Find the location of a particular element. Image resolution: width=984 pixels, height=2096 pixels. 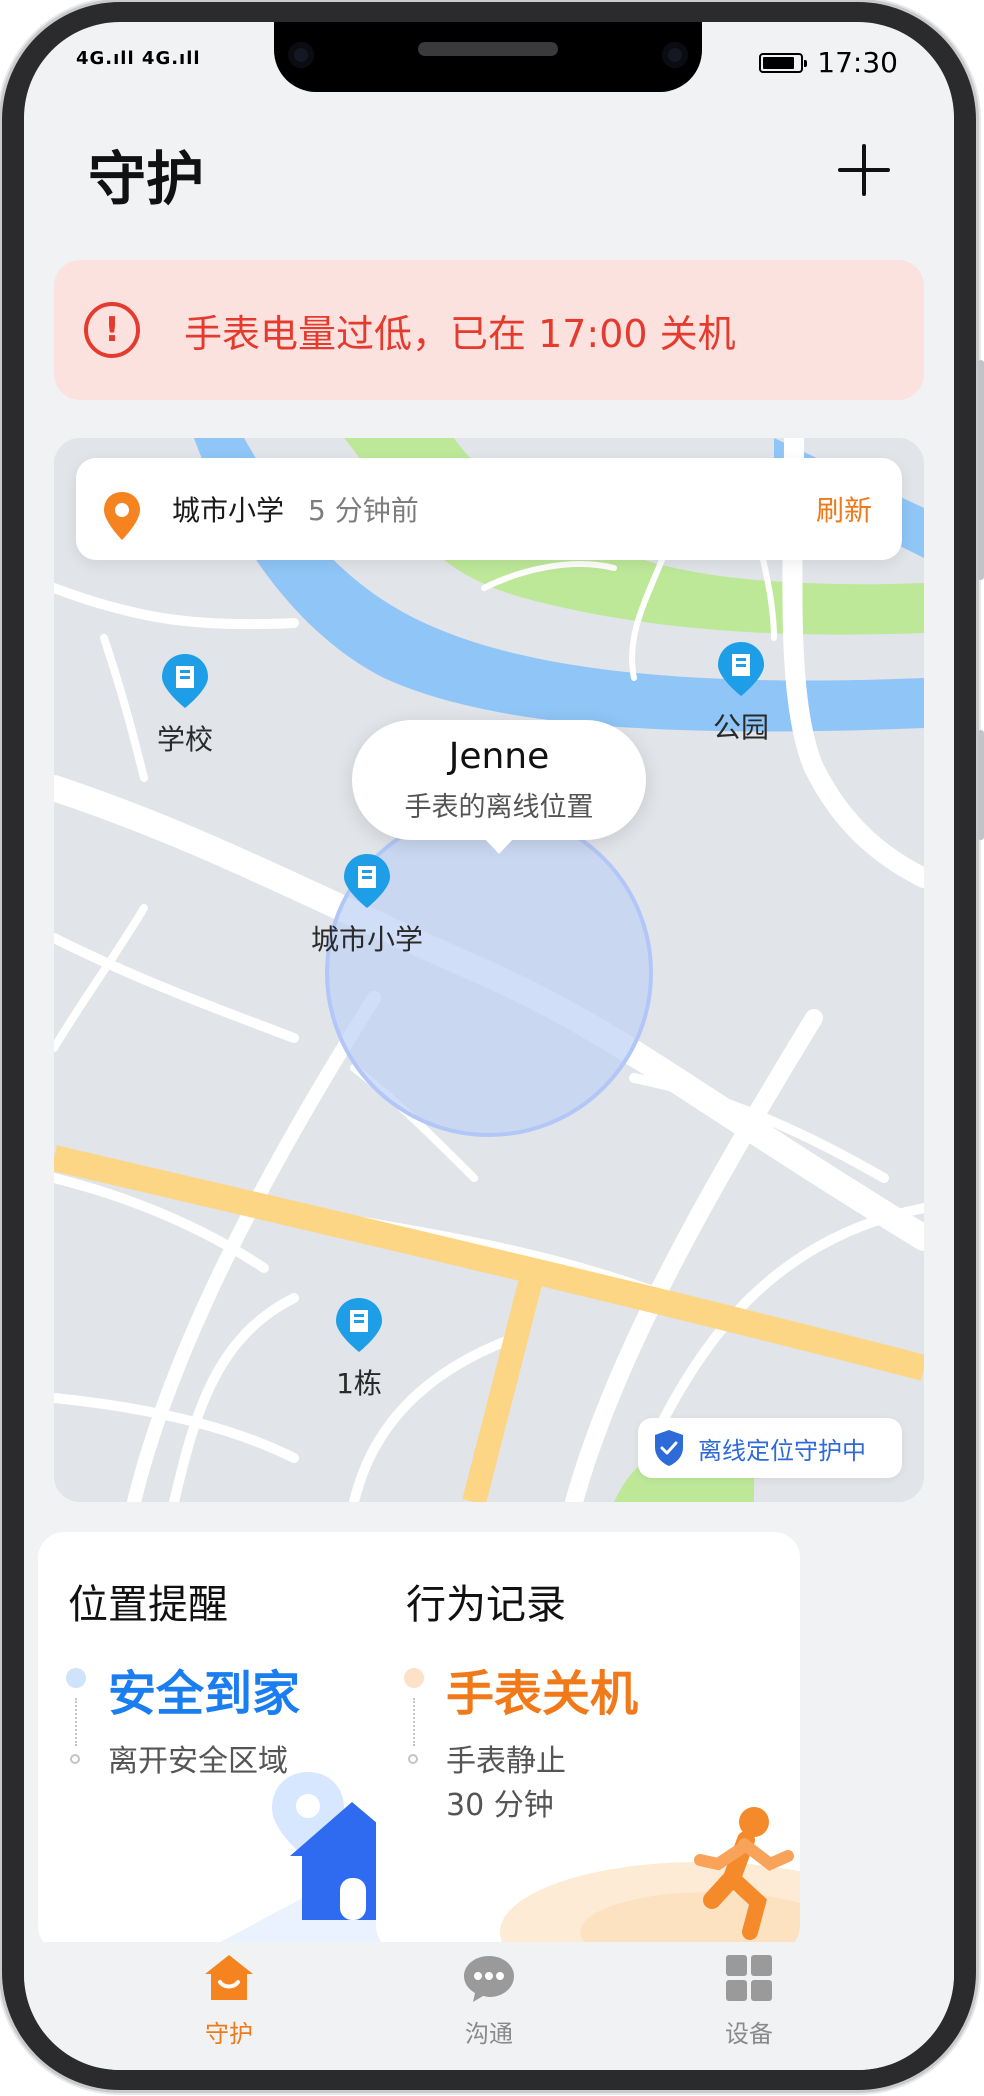

tab-label: 沟通 is located at coordinates (489, 2034).